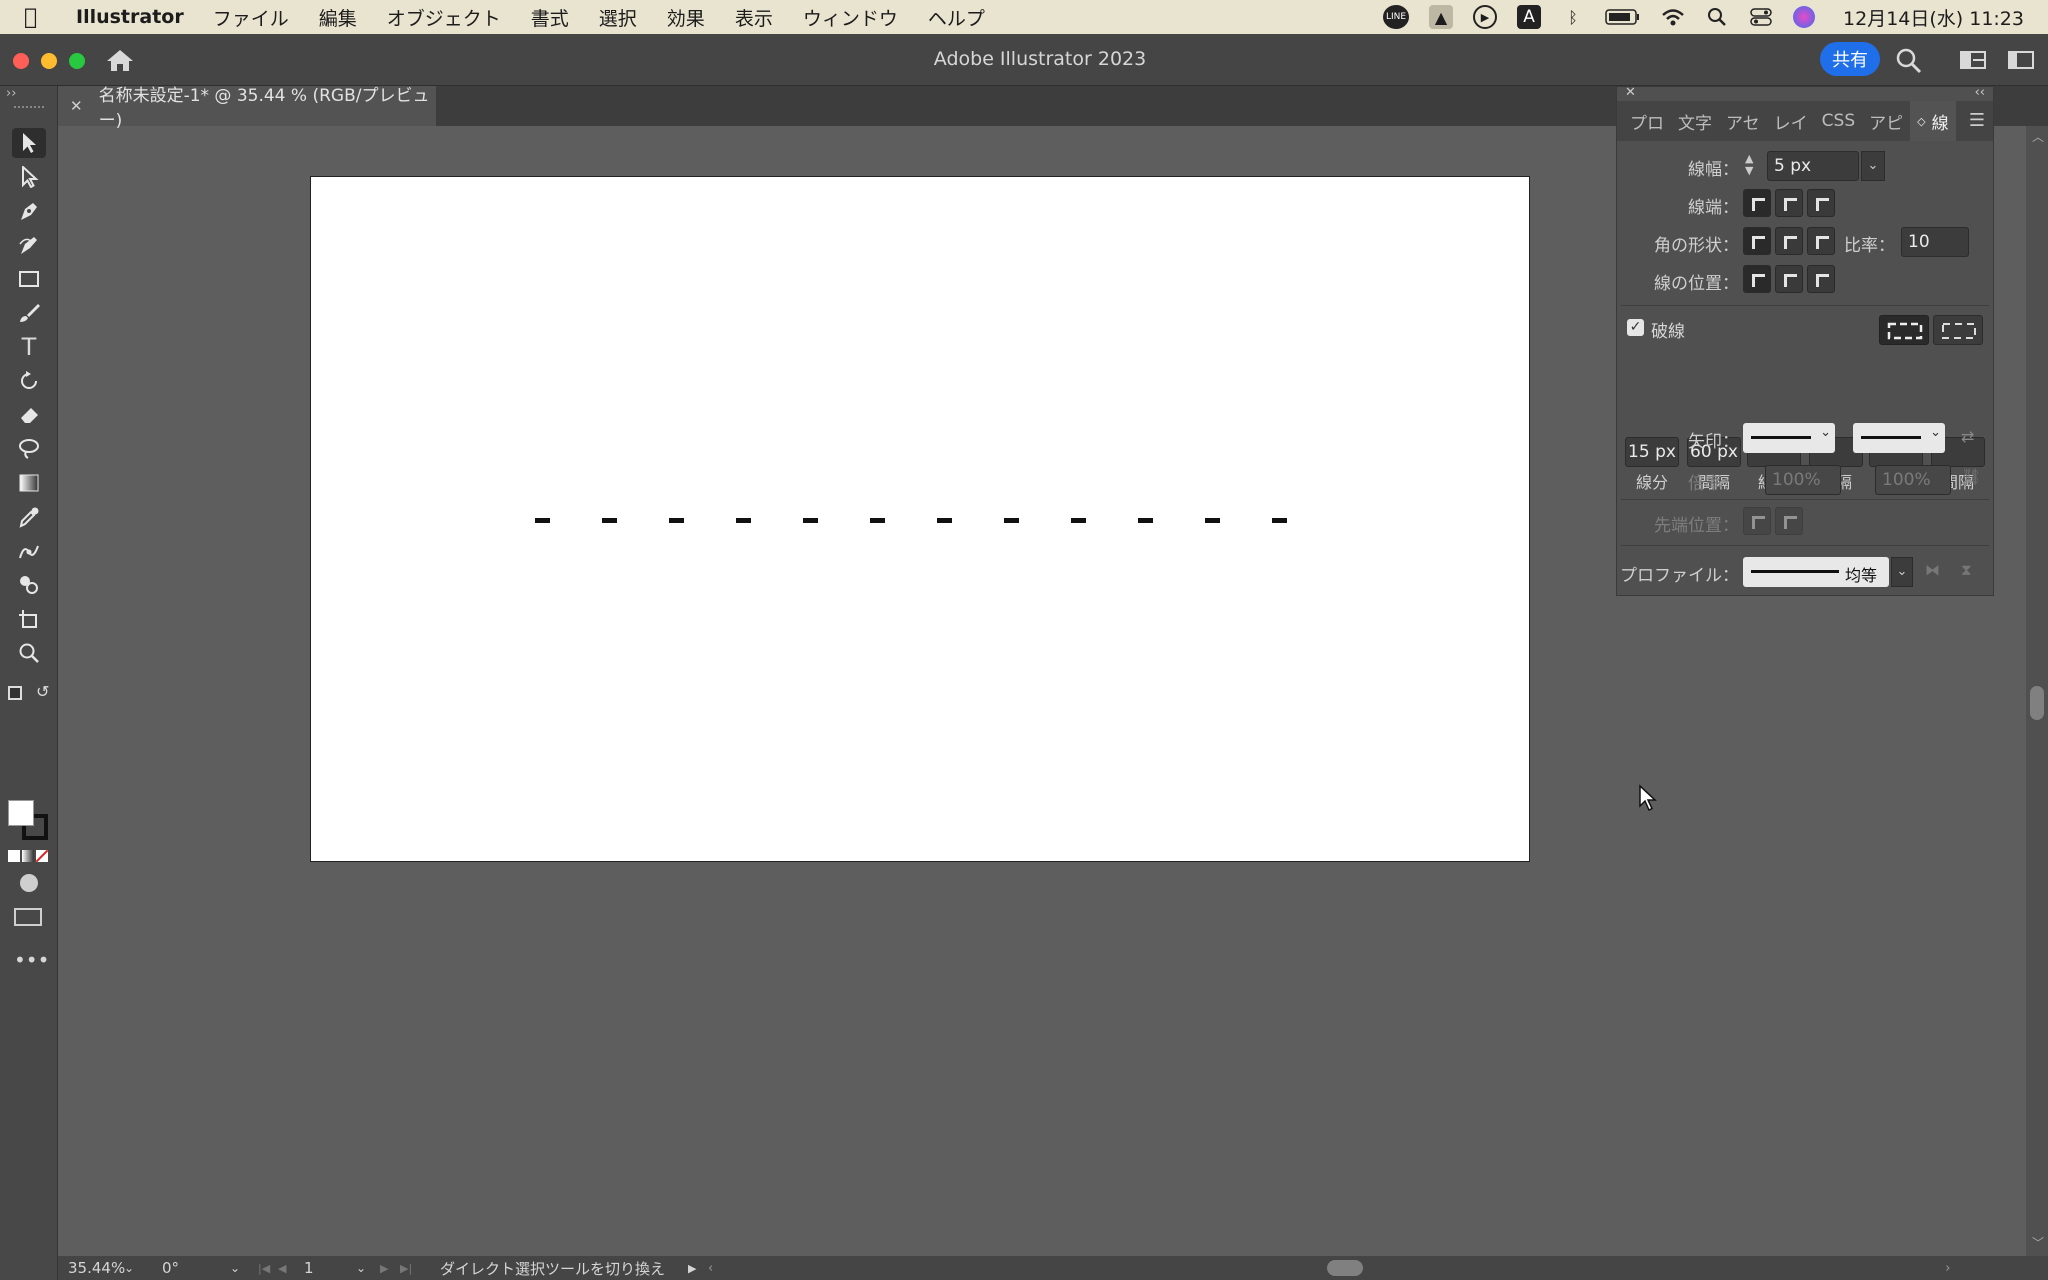 This screenshot has width=2048, height=1280. Describe the element at coordinates (1804, 17) in the screenshot. I see `siri-icon` at that location.